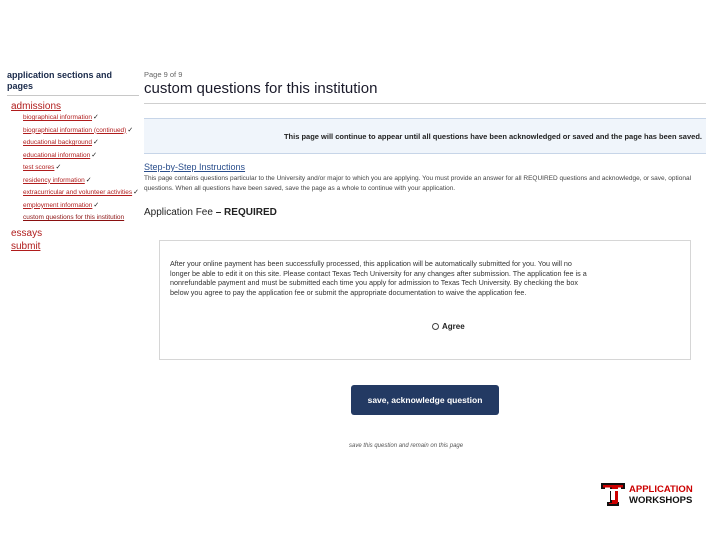  Describe the element at coordinates (435, 326) in the screenshot. I see `agree-radio` at that location.